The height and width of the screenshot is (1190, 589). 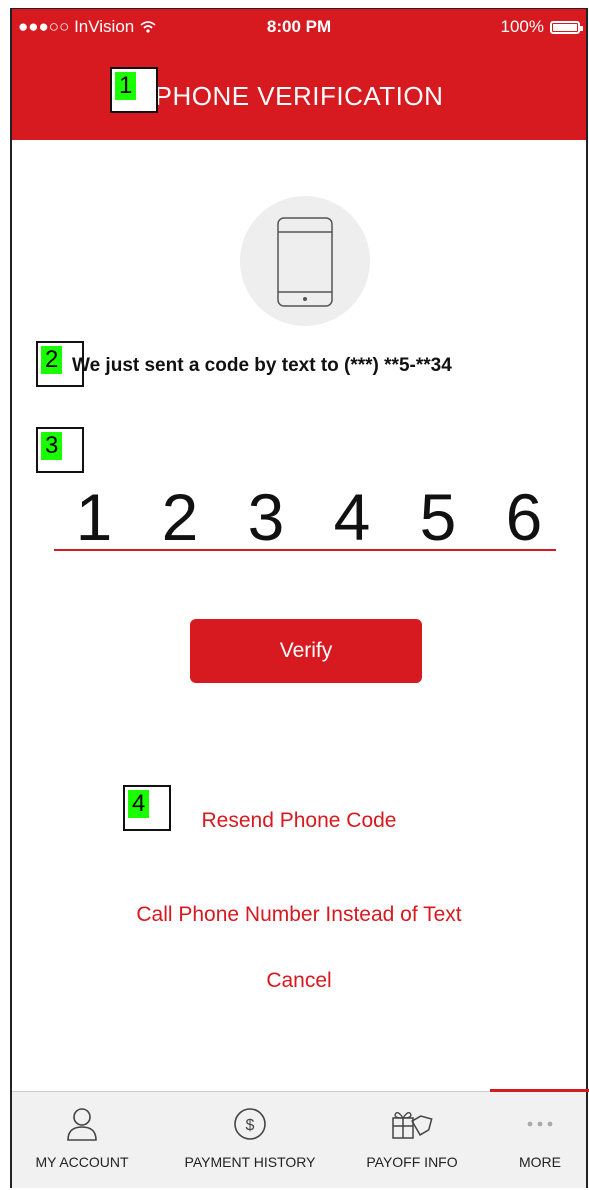 I want to click on dollar-coin-icon: $, so click(x=250, y=1124).